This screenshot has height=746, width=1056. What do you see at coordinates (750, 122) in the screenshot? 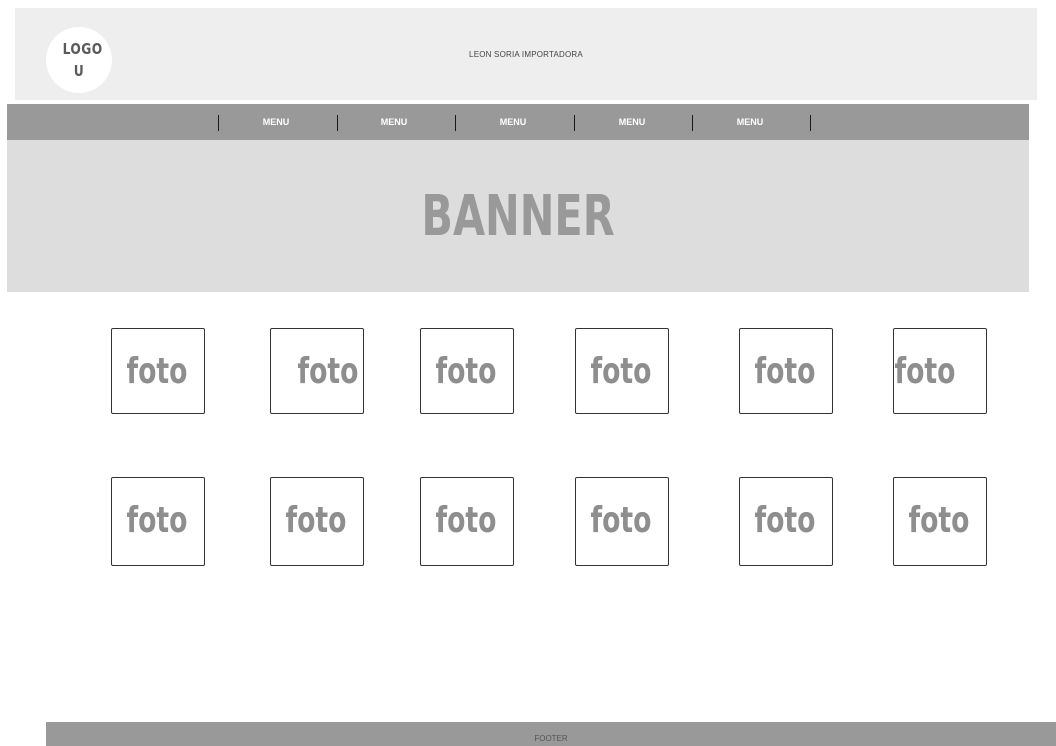
I see `menu-item-5: MENU` at bounding box center [750, 122].